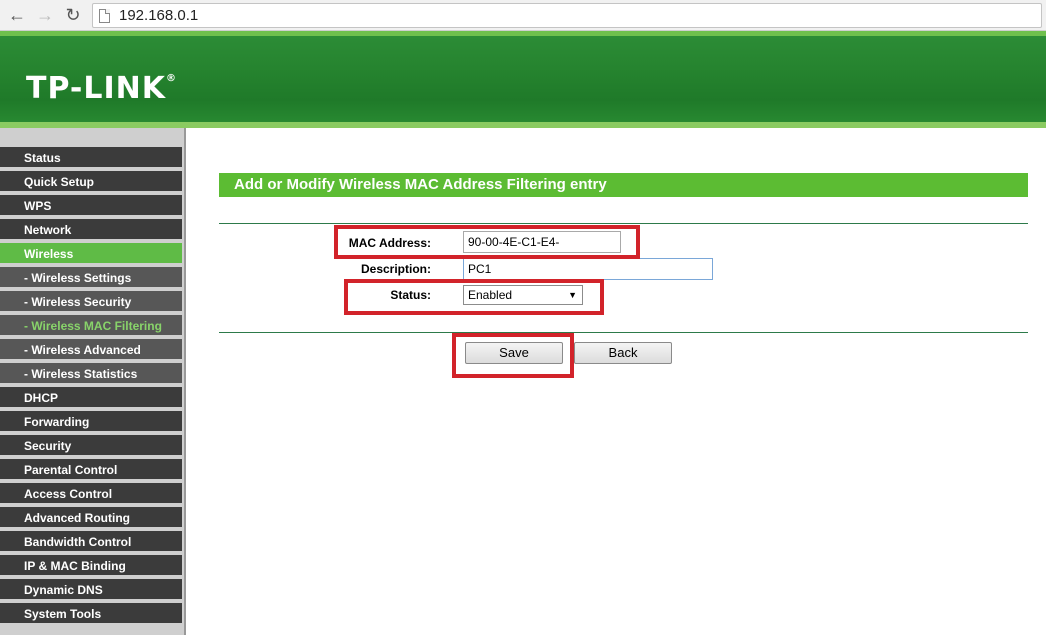 This screenshot has height=635, width=1046. Describe the element at coordinates (91, 566) in the screenshot. I see `sidebar-item-ip-mac-binding: IP & MAC Binding` at that location.